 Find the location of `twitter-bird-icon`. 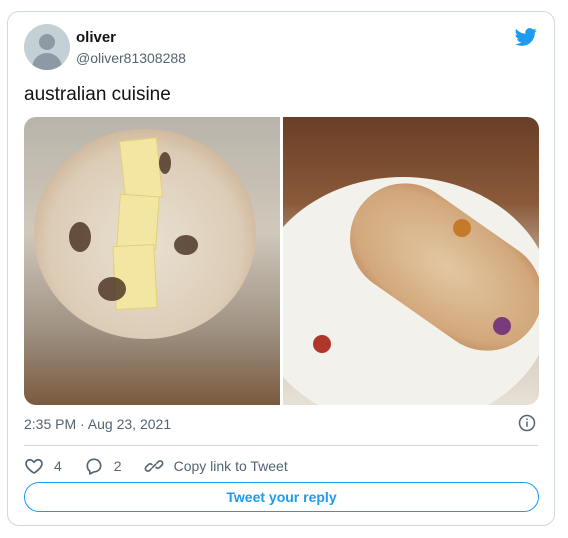

twitter-bird-icon is located at coordinates (526, 37).